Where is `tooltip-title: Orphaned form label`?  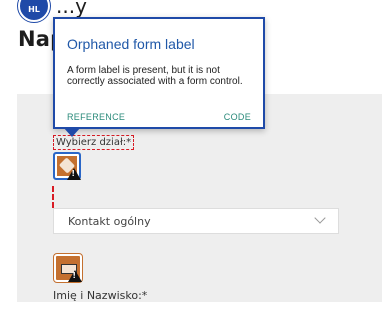
tooltip-title: Orphaned form label is located at coordinates (131, 44).